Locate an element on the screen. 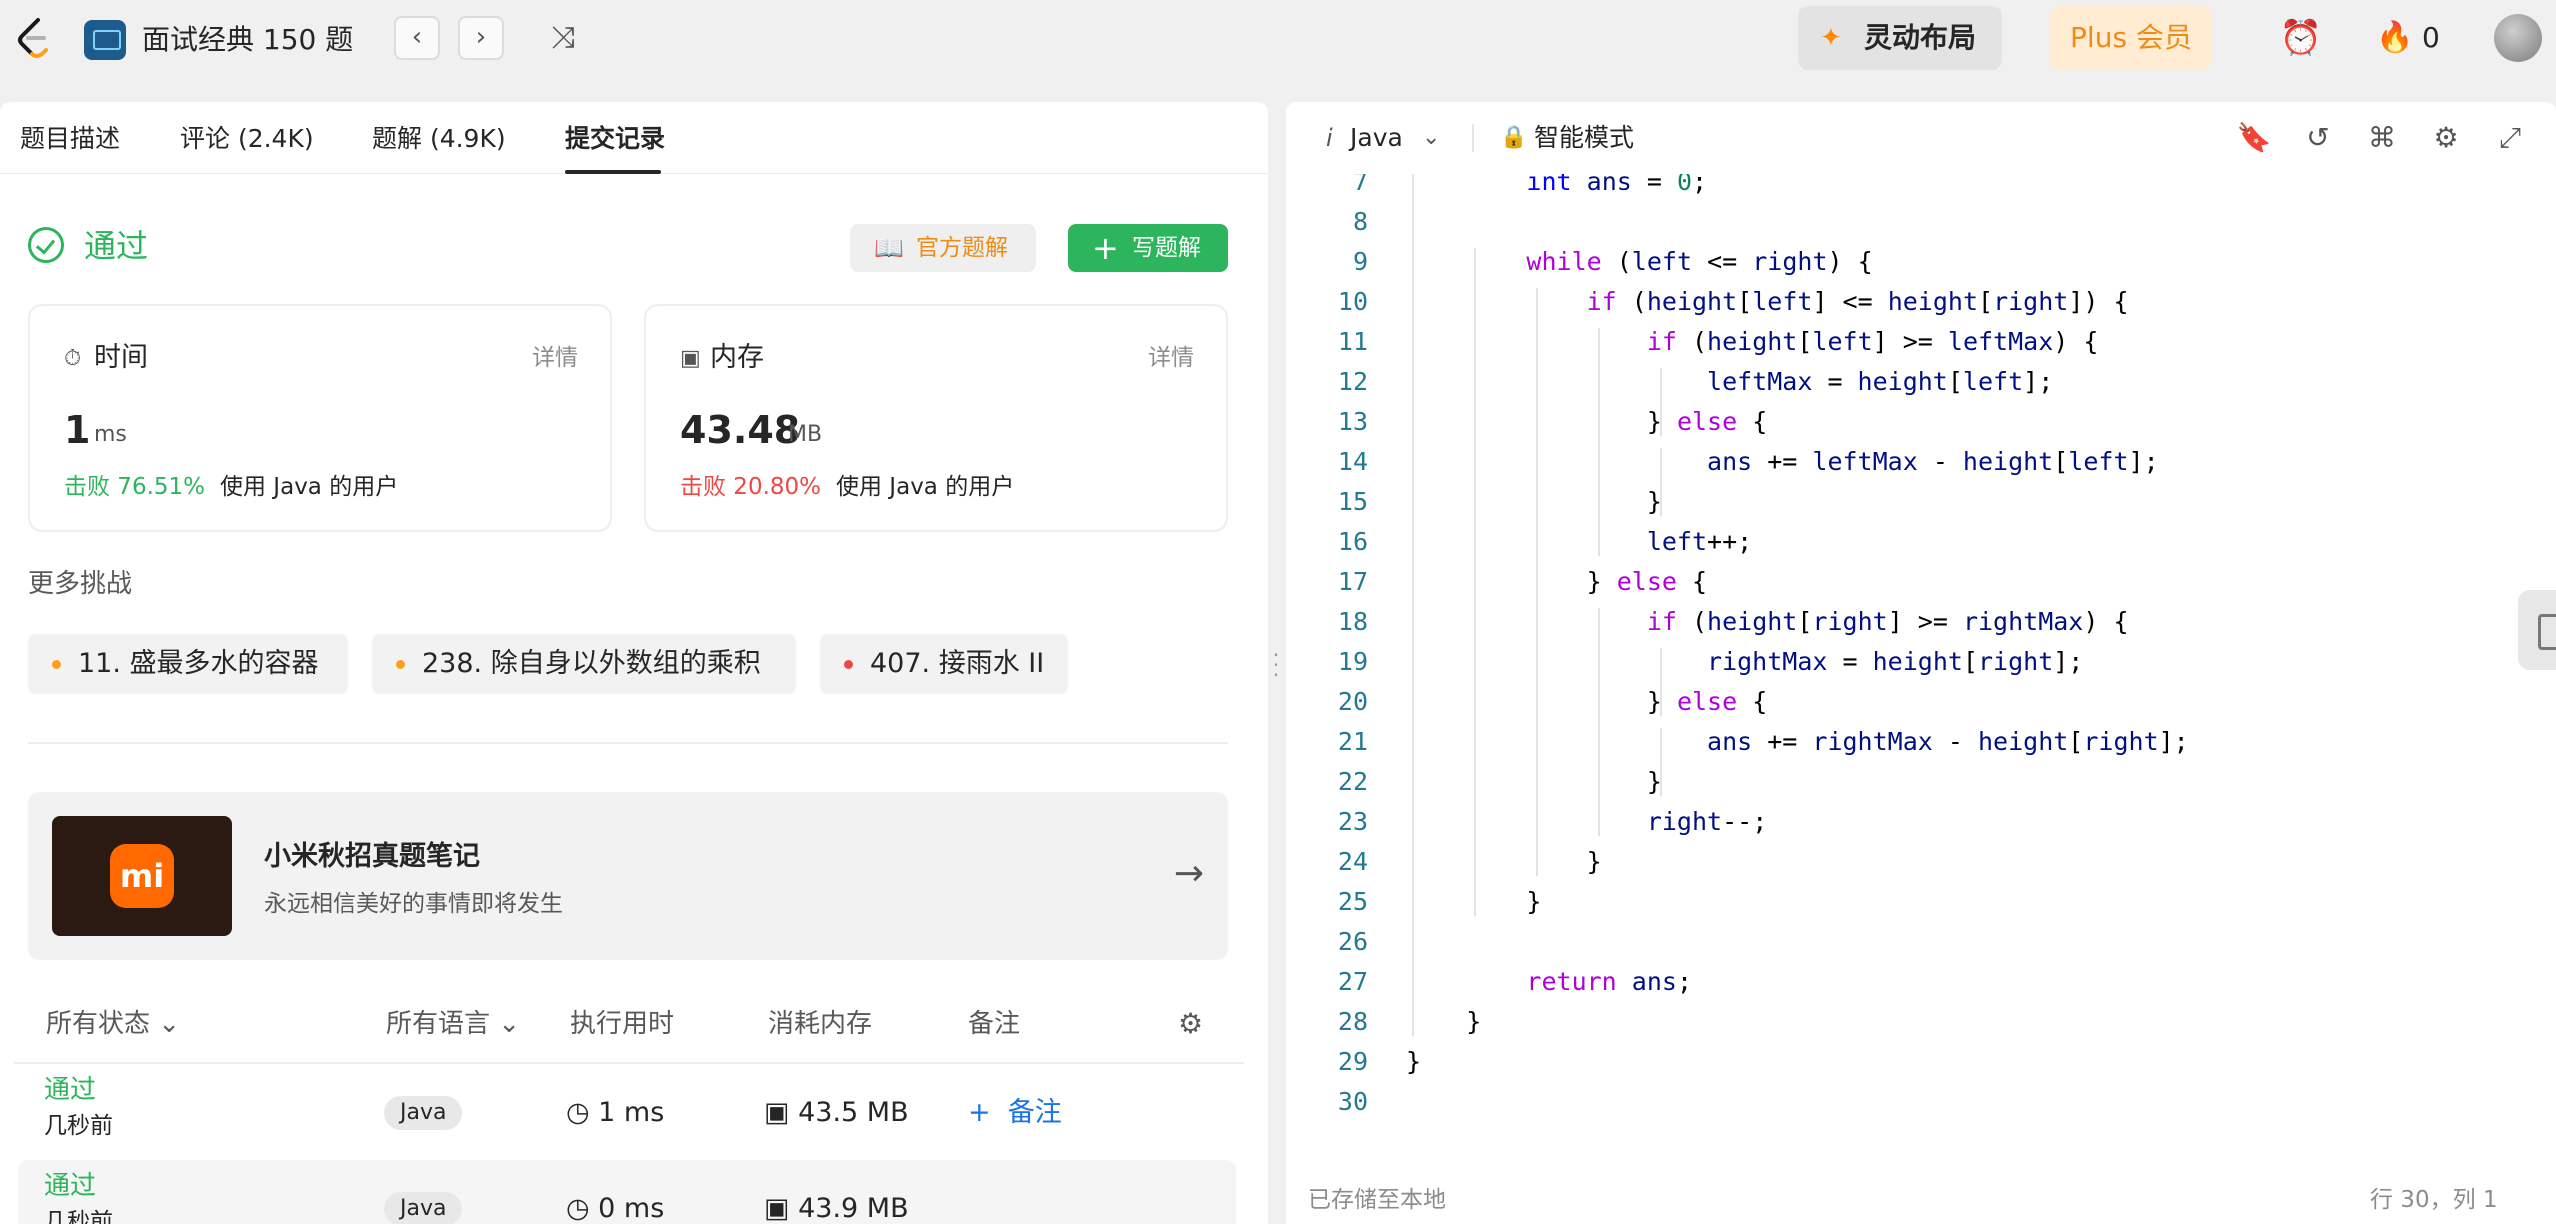 This screenshot has height=1224, width=2556. command-icon: ⌘ is located at coordinates (2382, 138).